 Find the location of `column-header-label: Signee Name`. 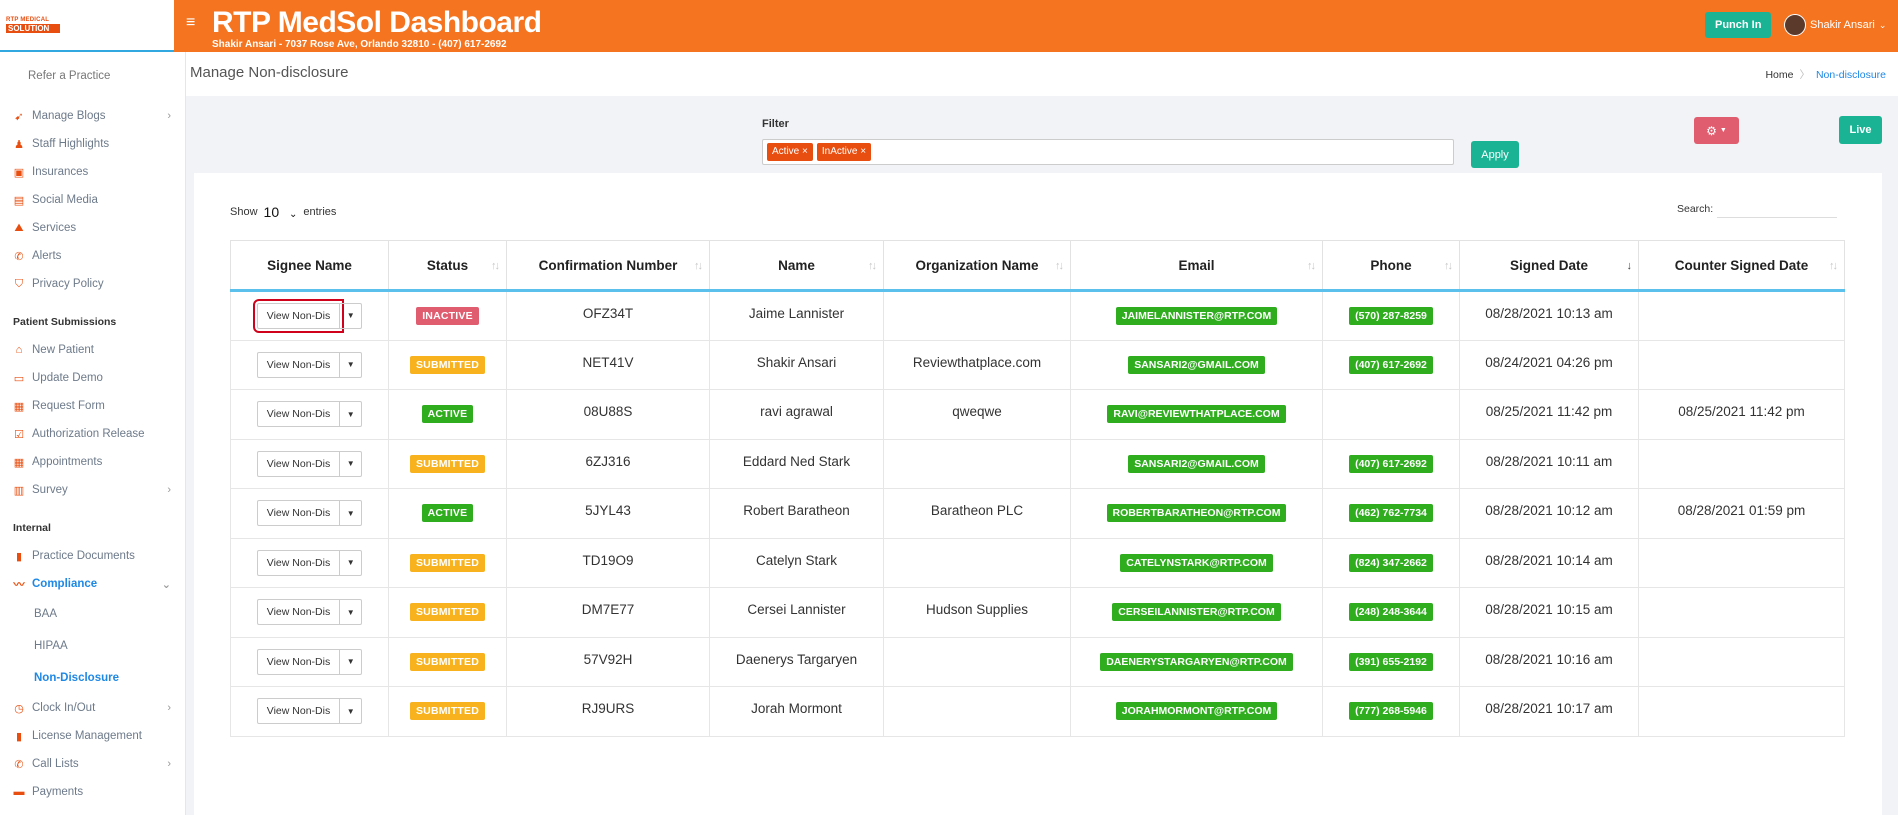

column-header-label: Signee Name is located at coordinates (309, 265).